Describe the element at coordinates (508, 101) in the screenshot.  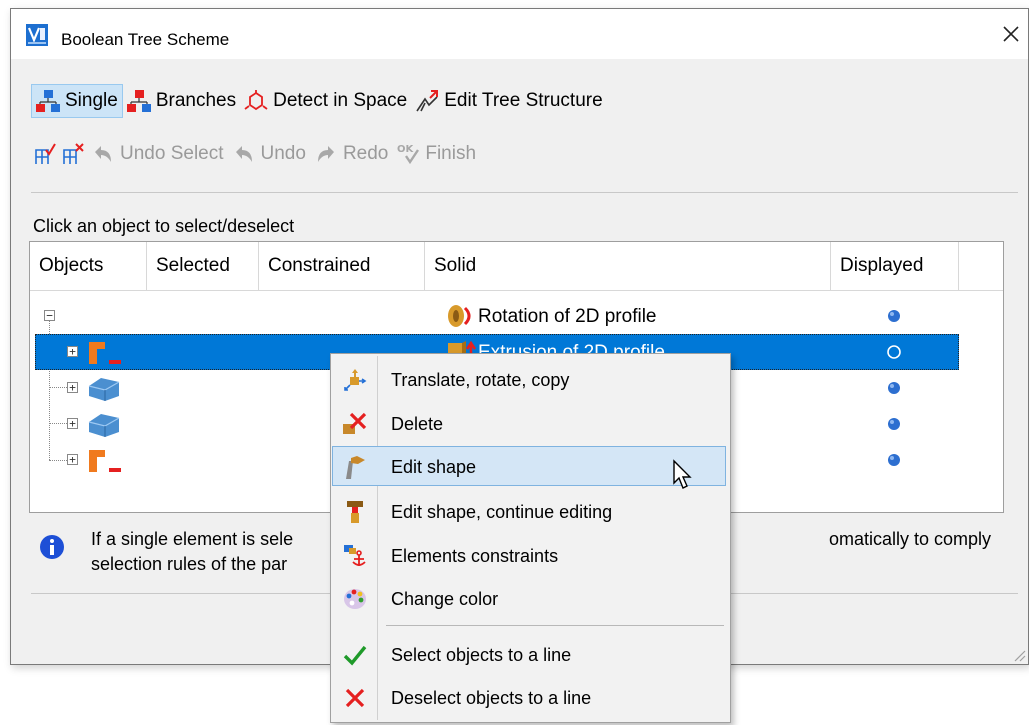
I see `edit-tree-structure-button: Edit Tree Structure` at that location.